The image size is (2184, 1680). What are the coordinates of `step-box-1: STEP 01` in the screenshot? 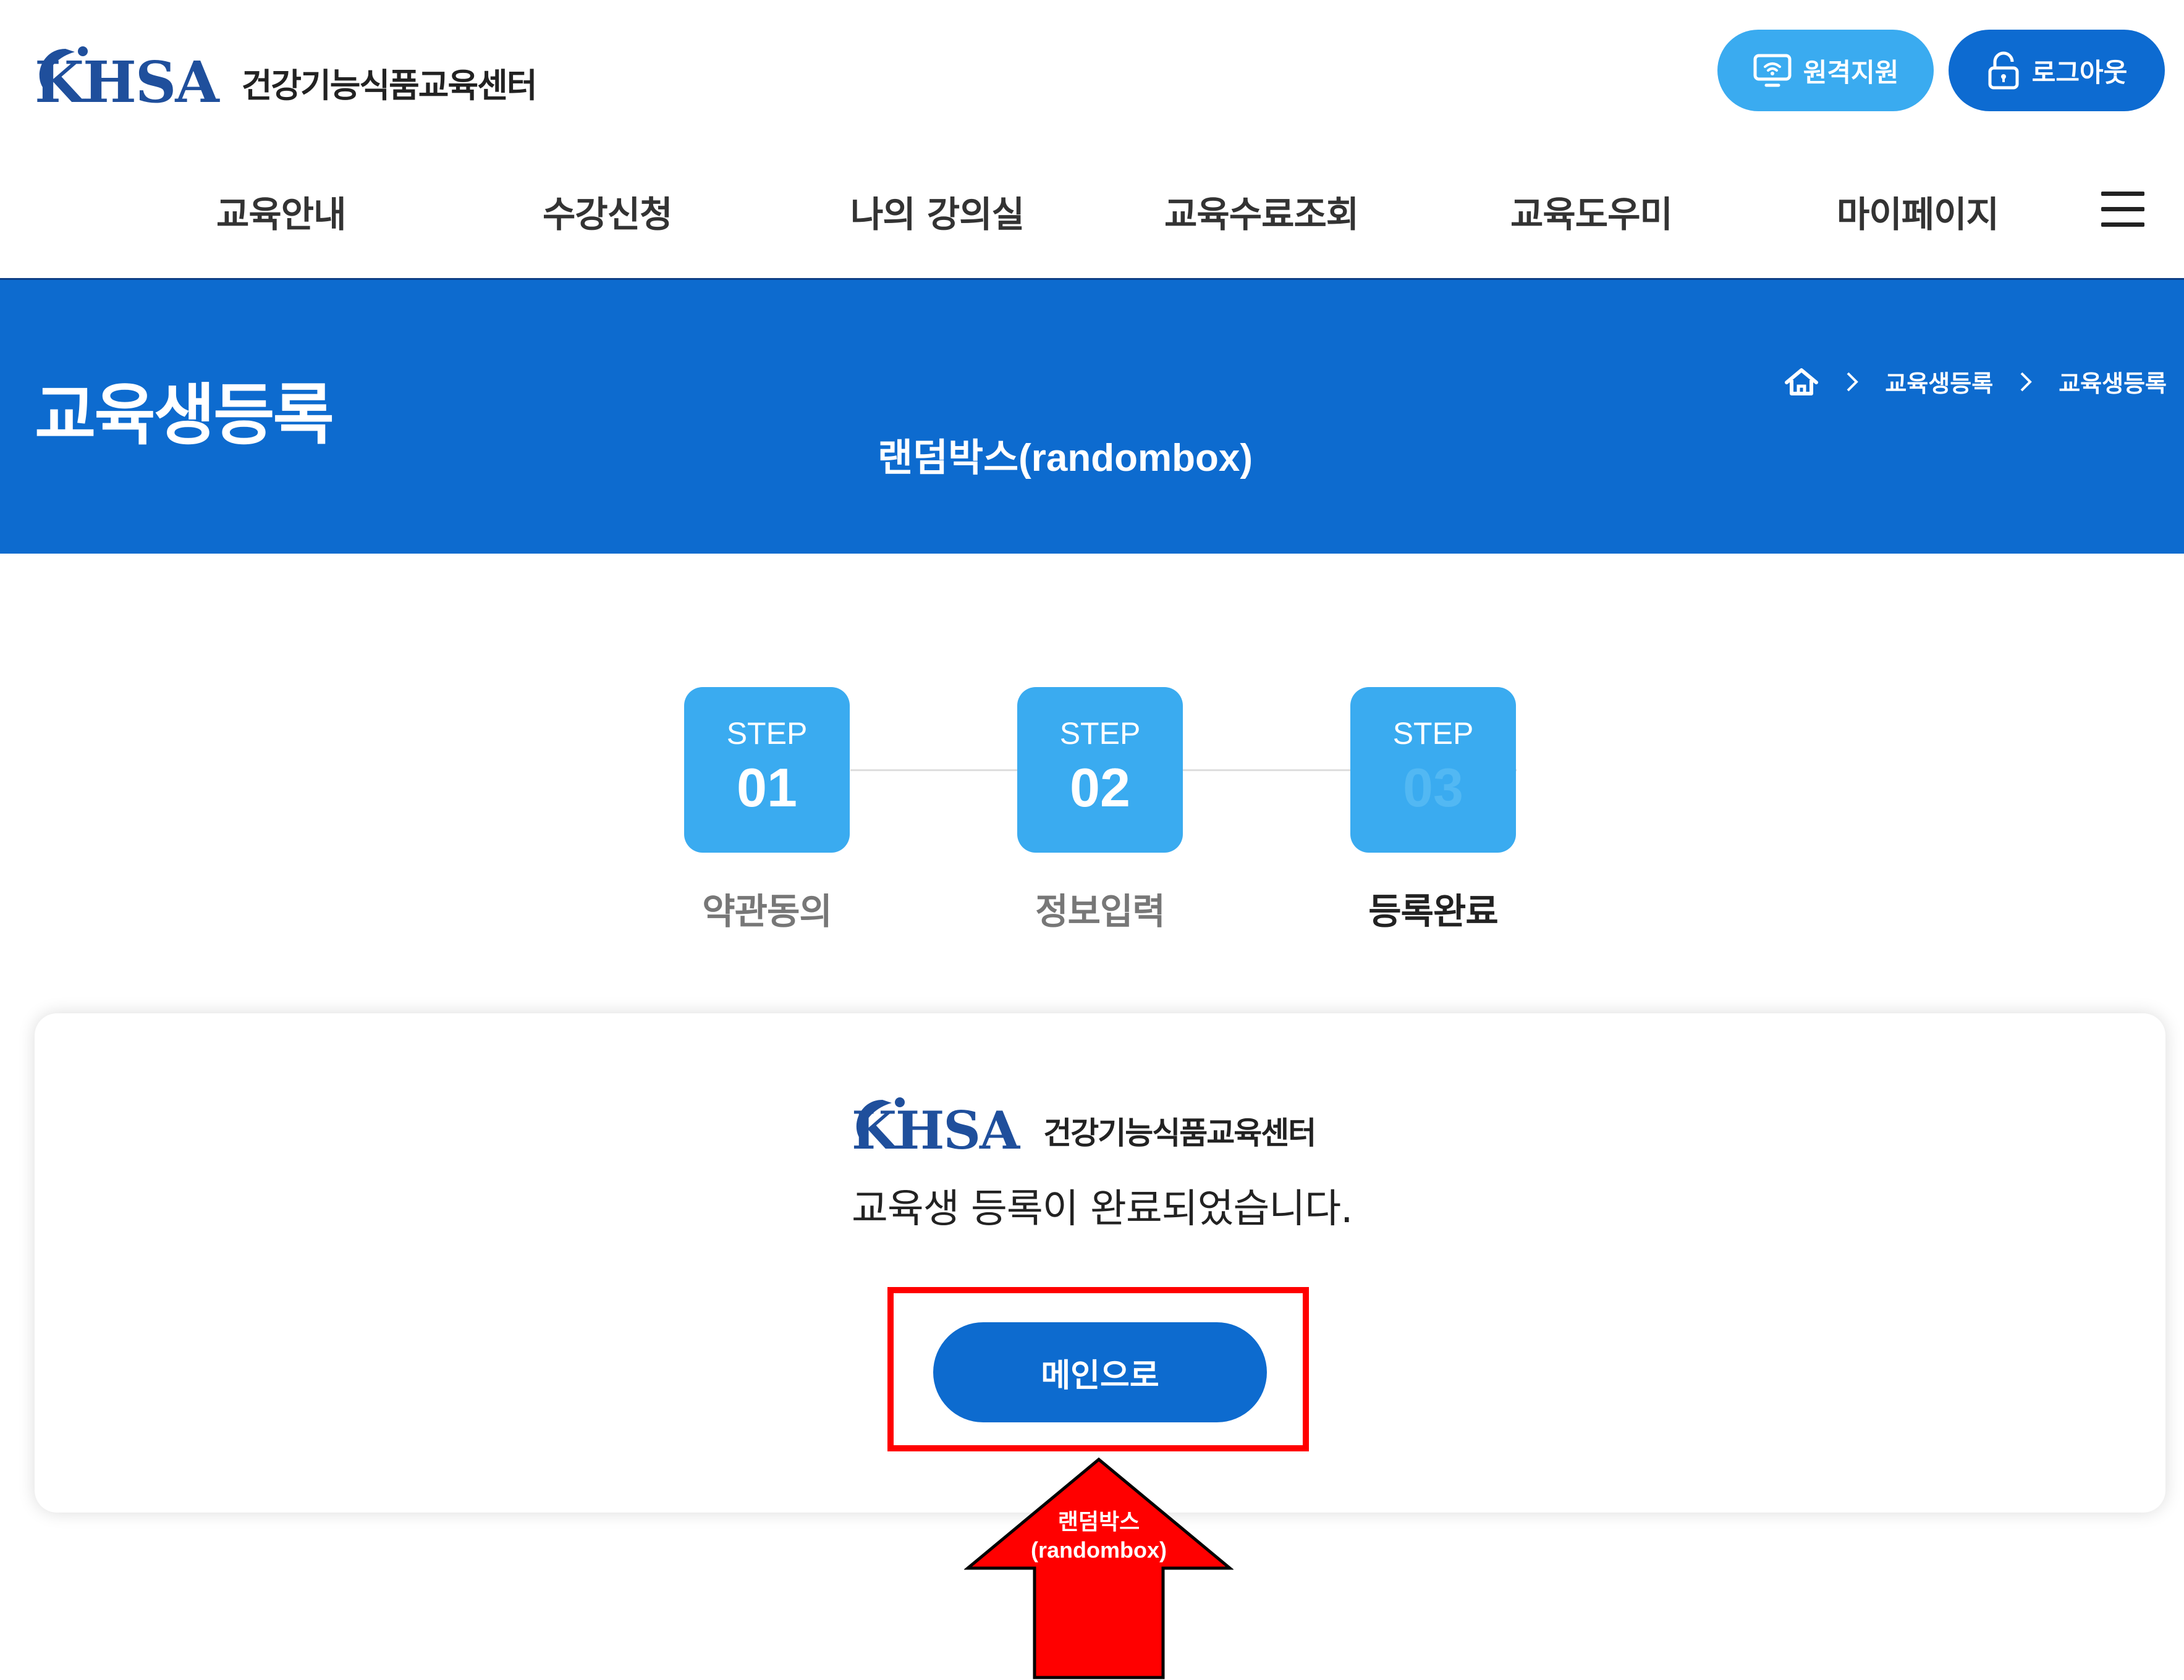 It's located at (767, 770).